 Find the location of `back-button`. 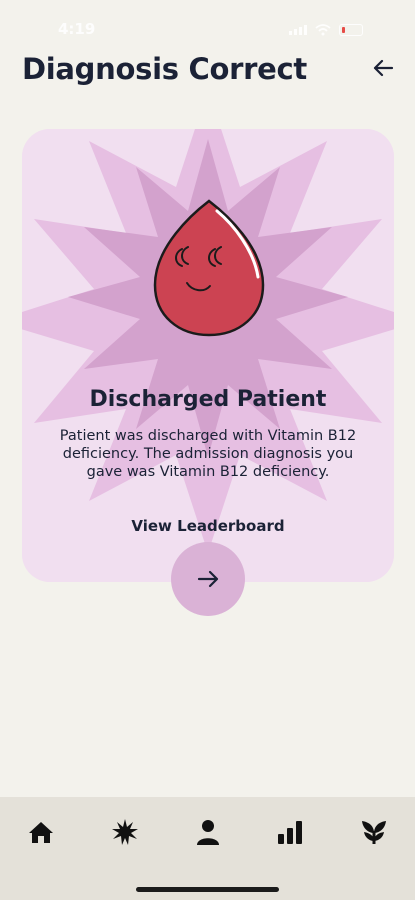

back-button is located at coordinates (383, 68).